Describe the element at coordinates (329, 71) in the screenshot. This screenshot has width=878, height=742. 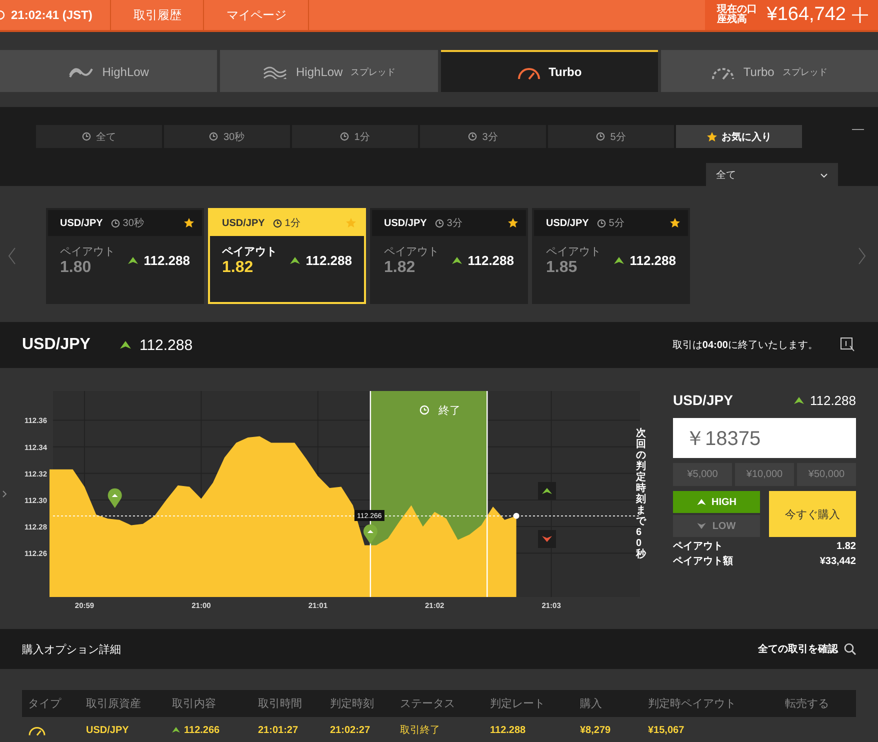
I see `product-tab: HighLow スプレッド` at that location.